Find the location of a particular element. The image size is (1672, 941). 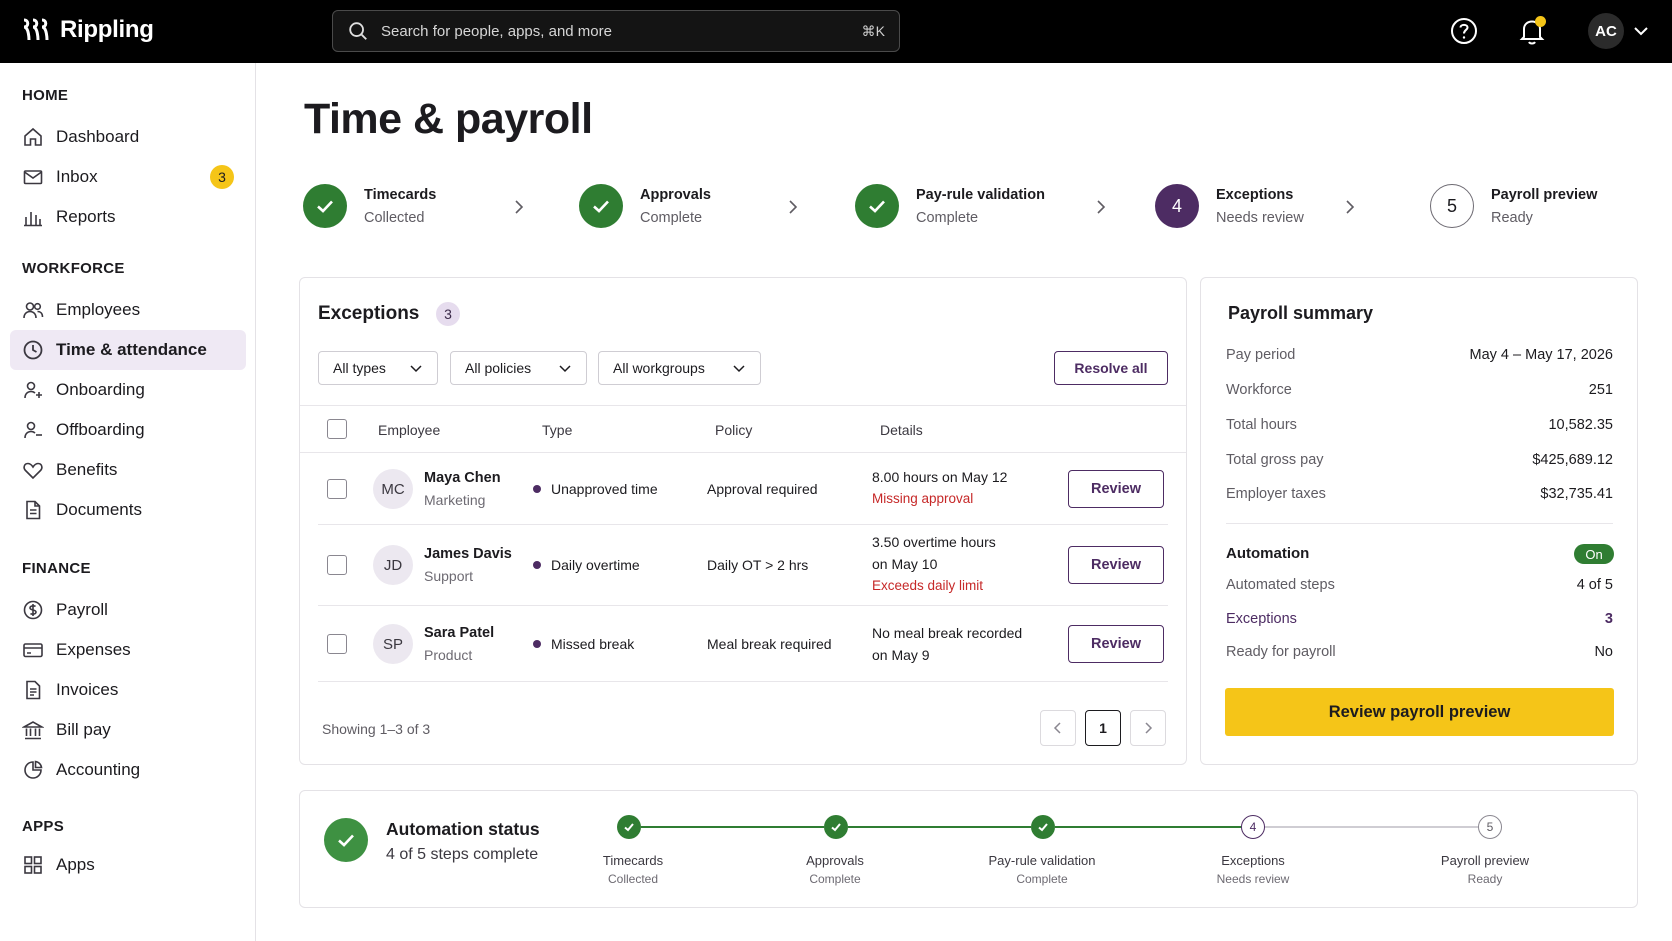

mini-step-label: Exceptions is located at coordinates (1253, 860).